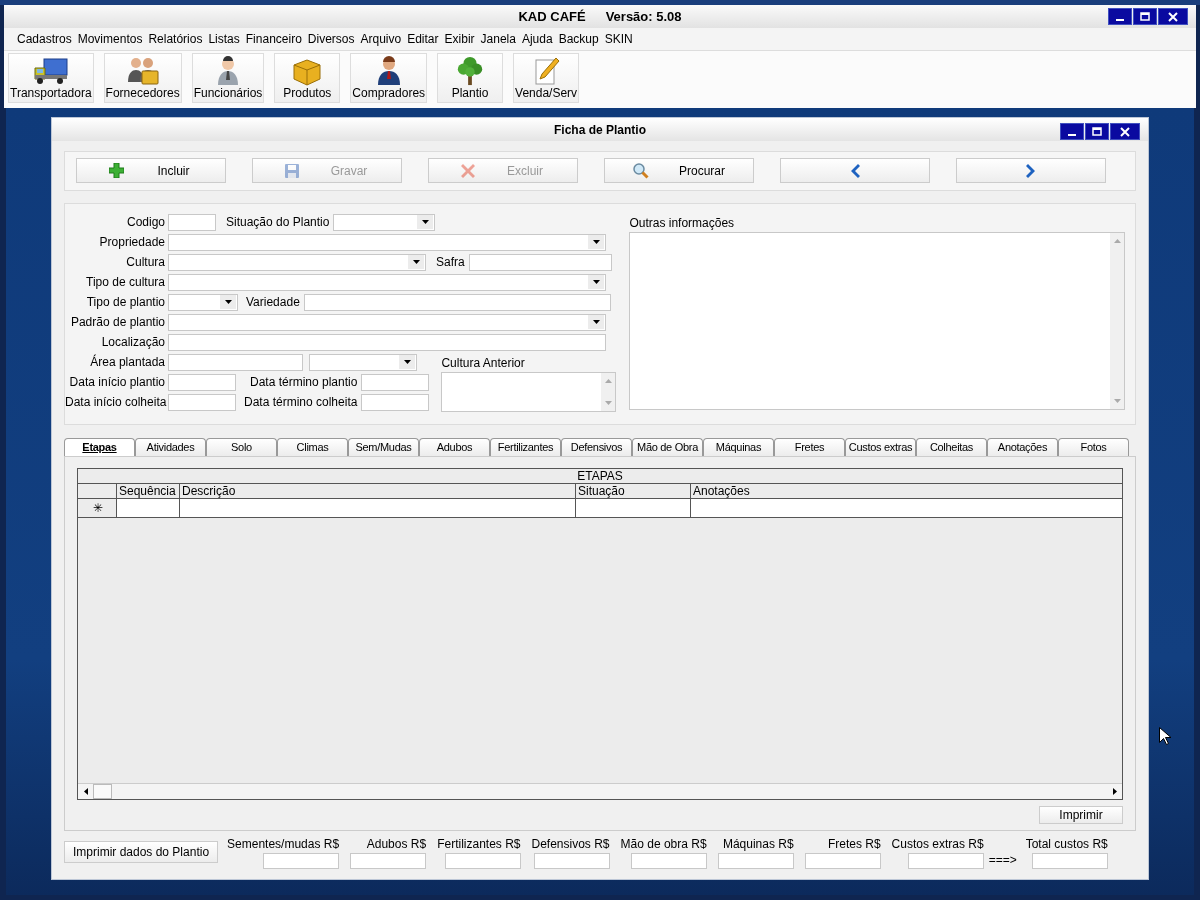  I want to click on toolbar-button: Fornecedores, so click(142, 78).